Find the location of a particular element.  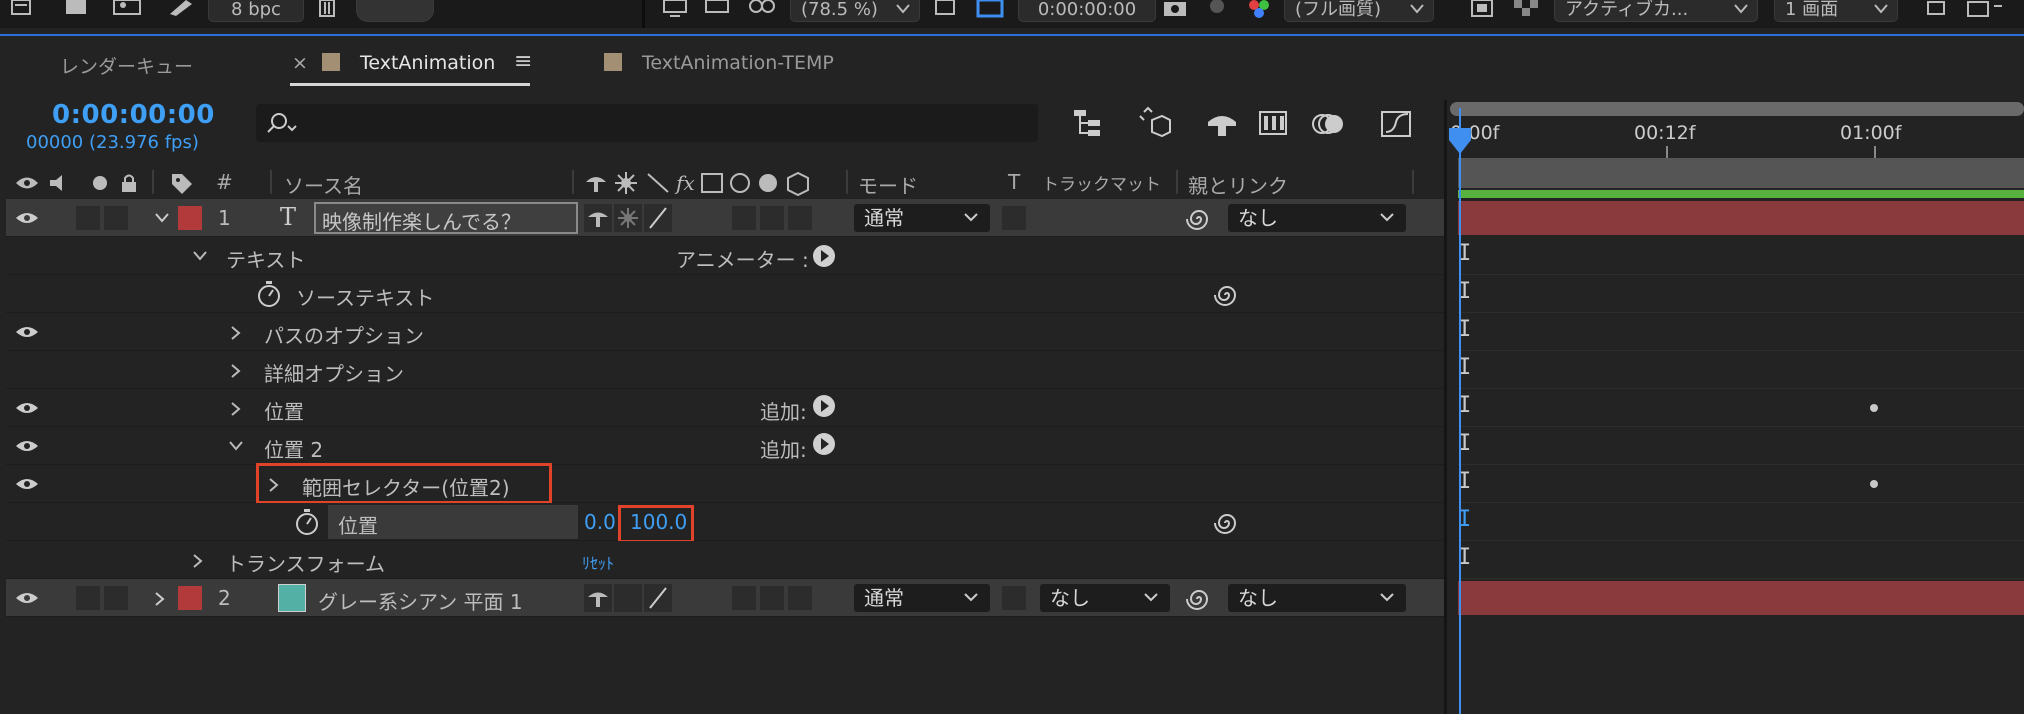

tab-textanimation: TextAnimation is located at coordinates (427, 63).